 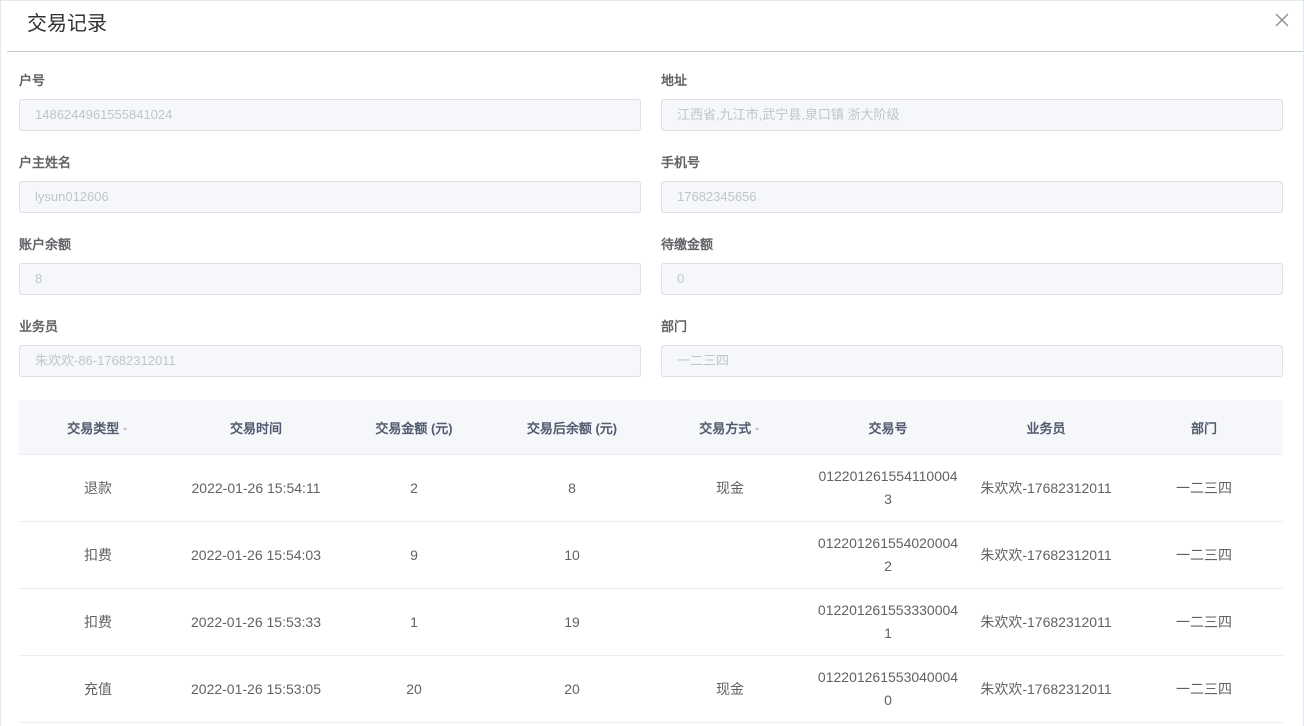 I want to click on column-header-amount: 交易金额 (元), so click(x=414, y=427).